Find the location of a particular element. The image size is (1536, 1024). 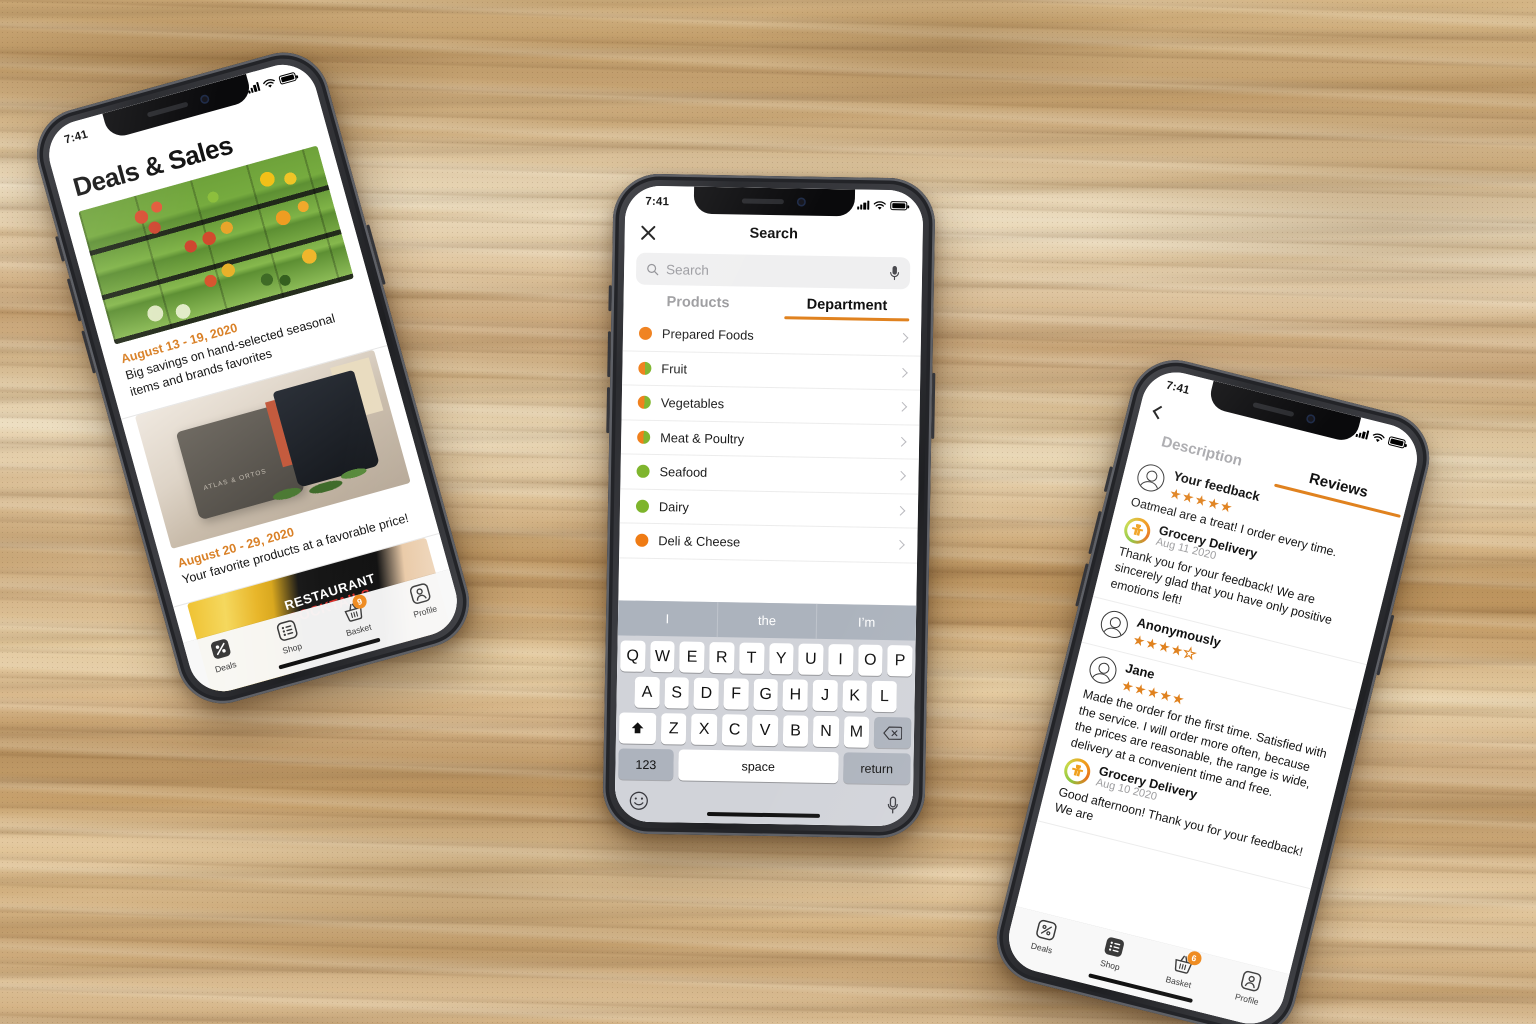

microphone-icon is located at coordinates (894, 273).